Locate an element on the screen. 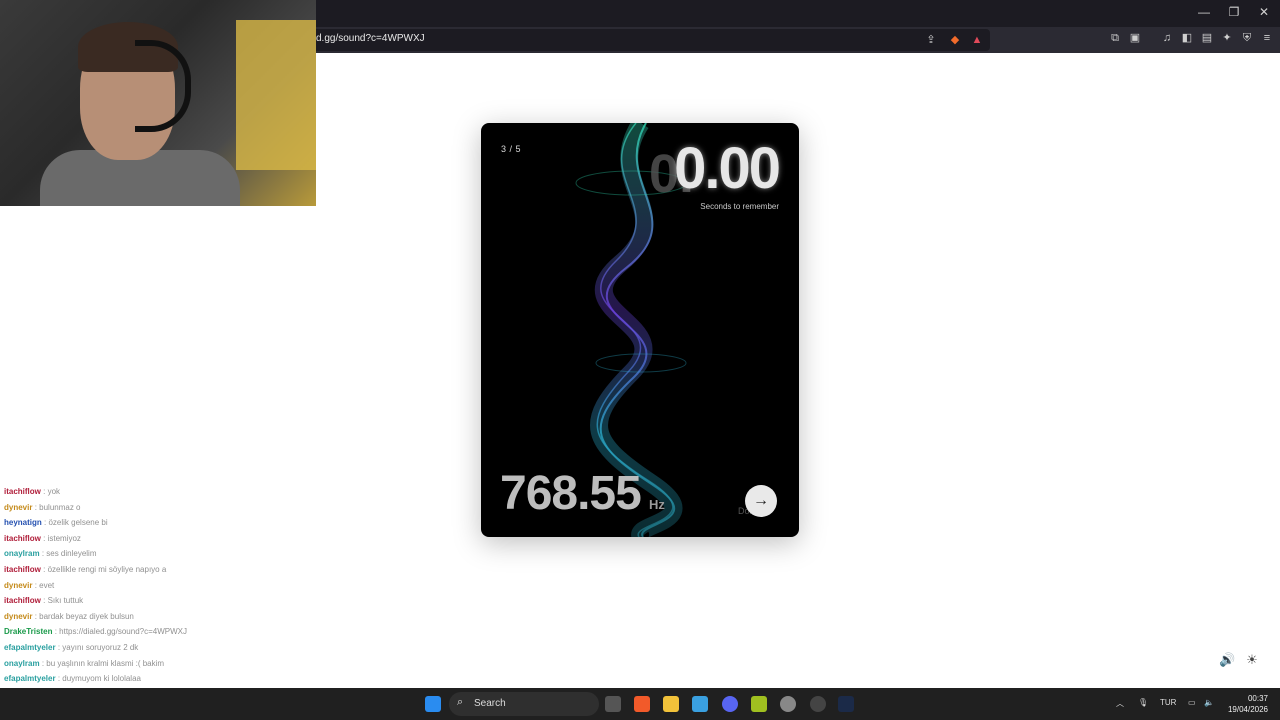 The image size is (1280, 720). brave-icon is located at coordinates (642, 704).